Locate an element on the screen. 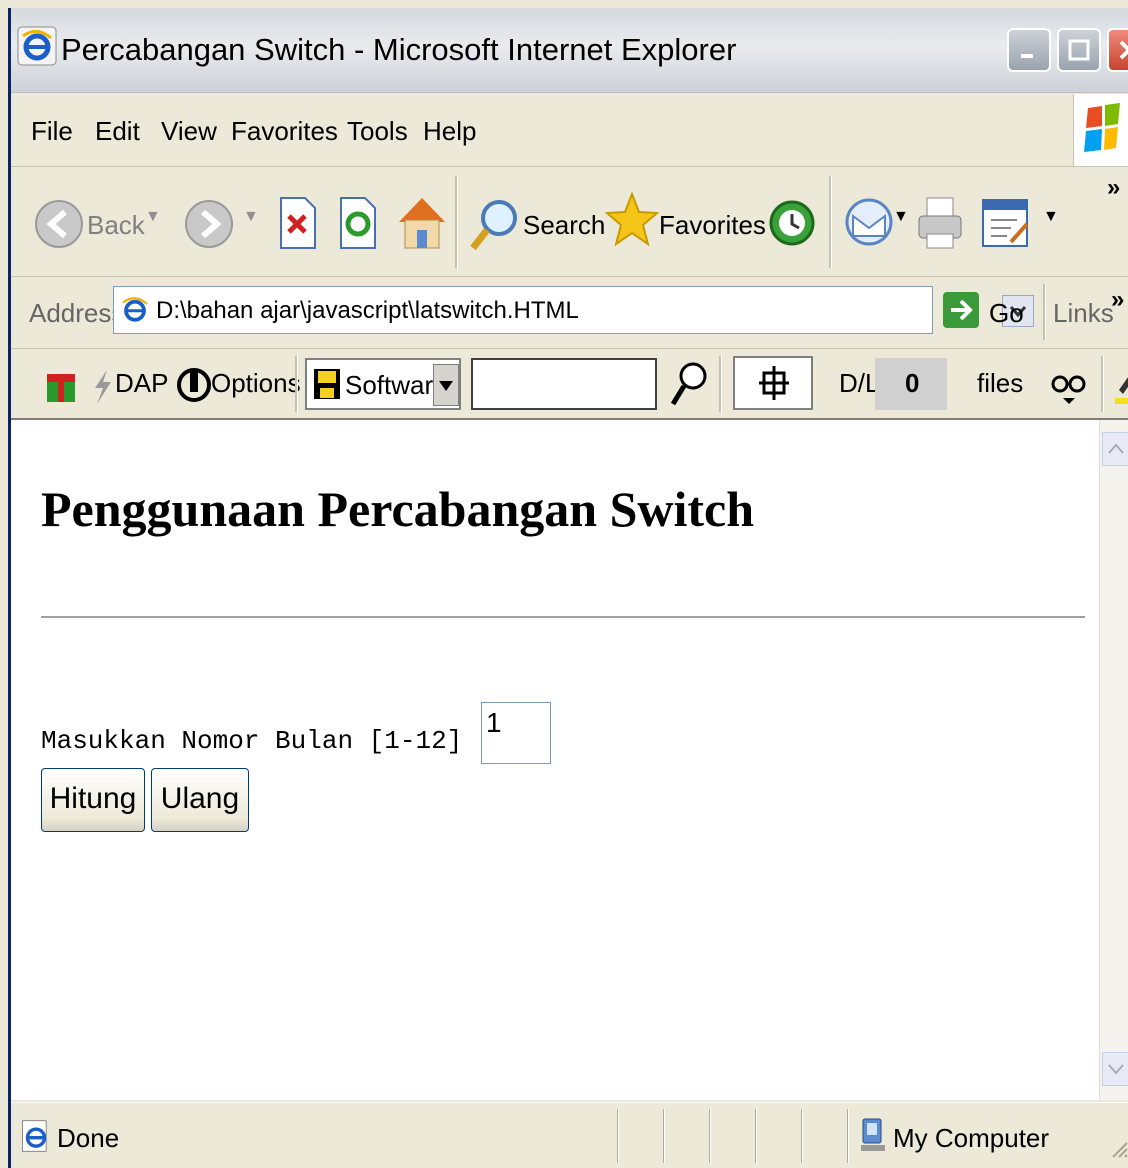  resize-grip-icon is located at coordinates (1118, 1149).